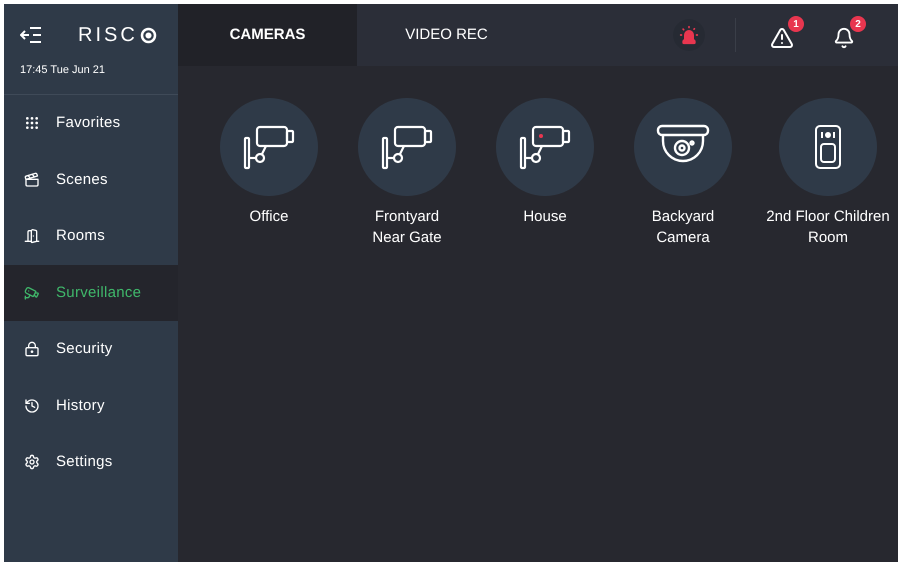 Image resolution: width=902 pixels, height=566 pixels. Describe the element at coordinates (782, 38) in the screenshot. I see `warning-icon` at that location.